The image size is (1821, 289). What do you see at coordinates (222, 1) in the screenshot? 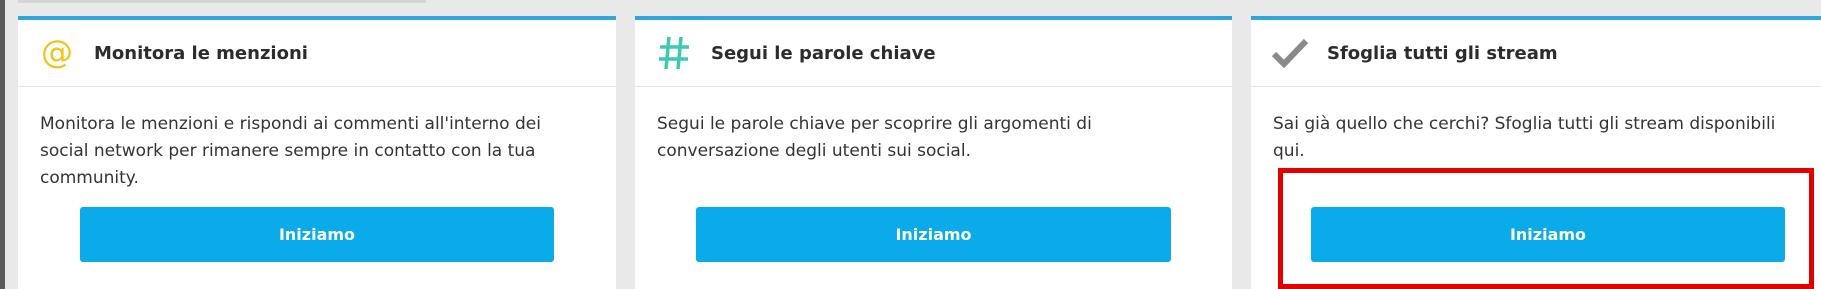
I see `tab-edge` at bounding box center [222, 1].